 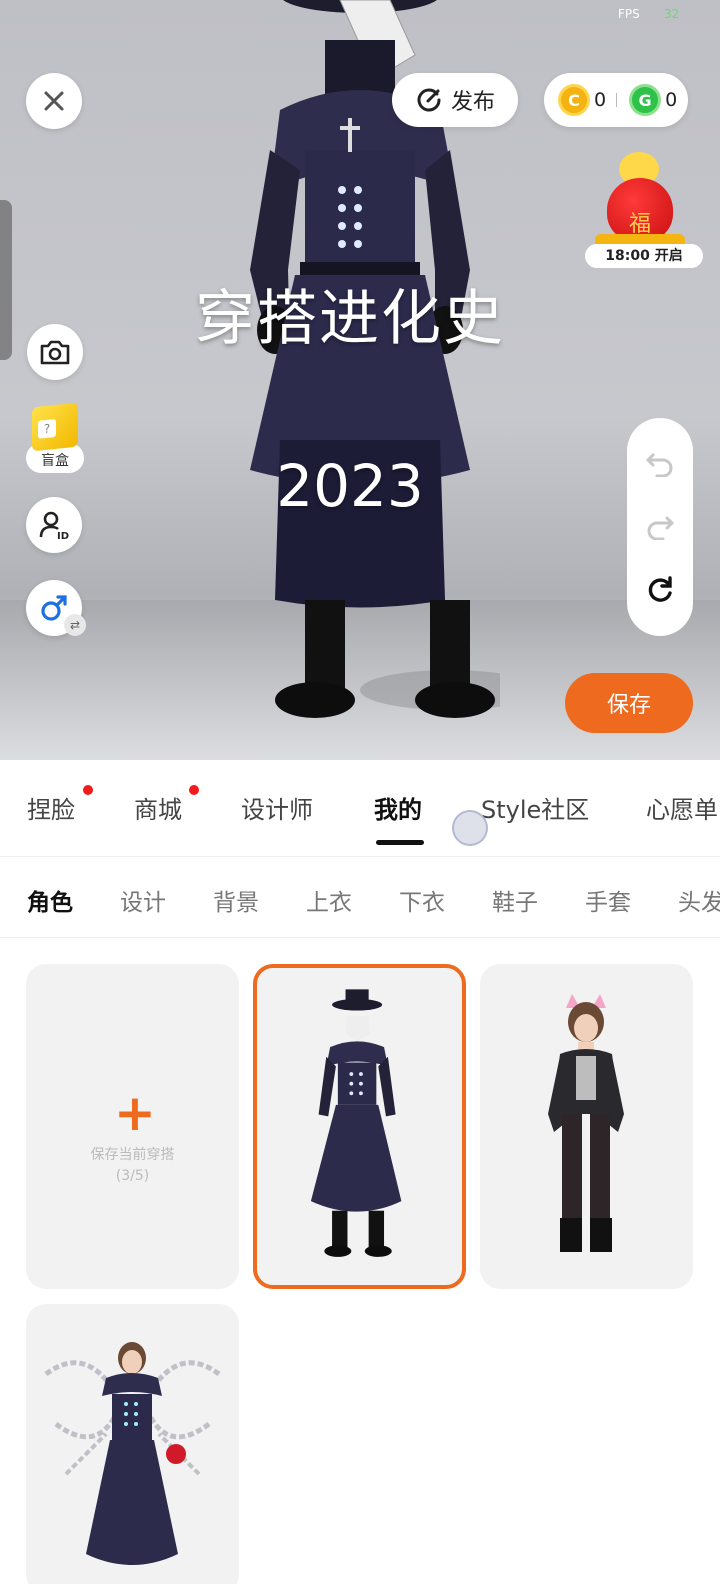 What do you see at coordinates (429, 100) in the screenshot?
I see `publish-icon` at bounding box center [429, 100].